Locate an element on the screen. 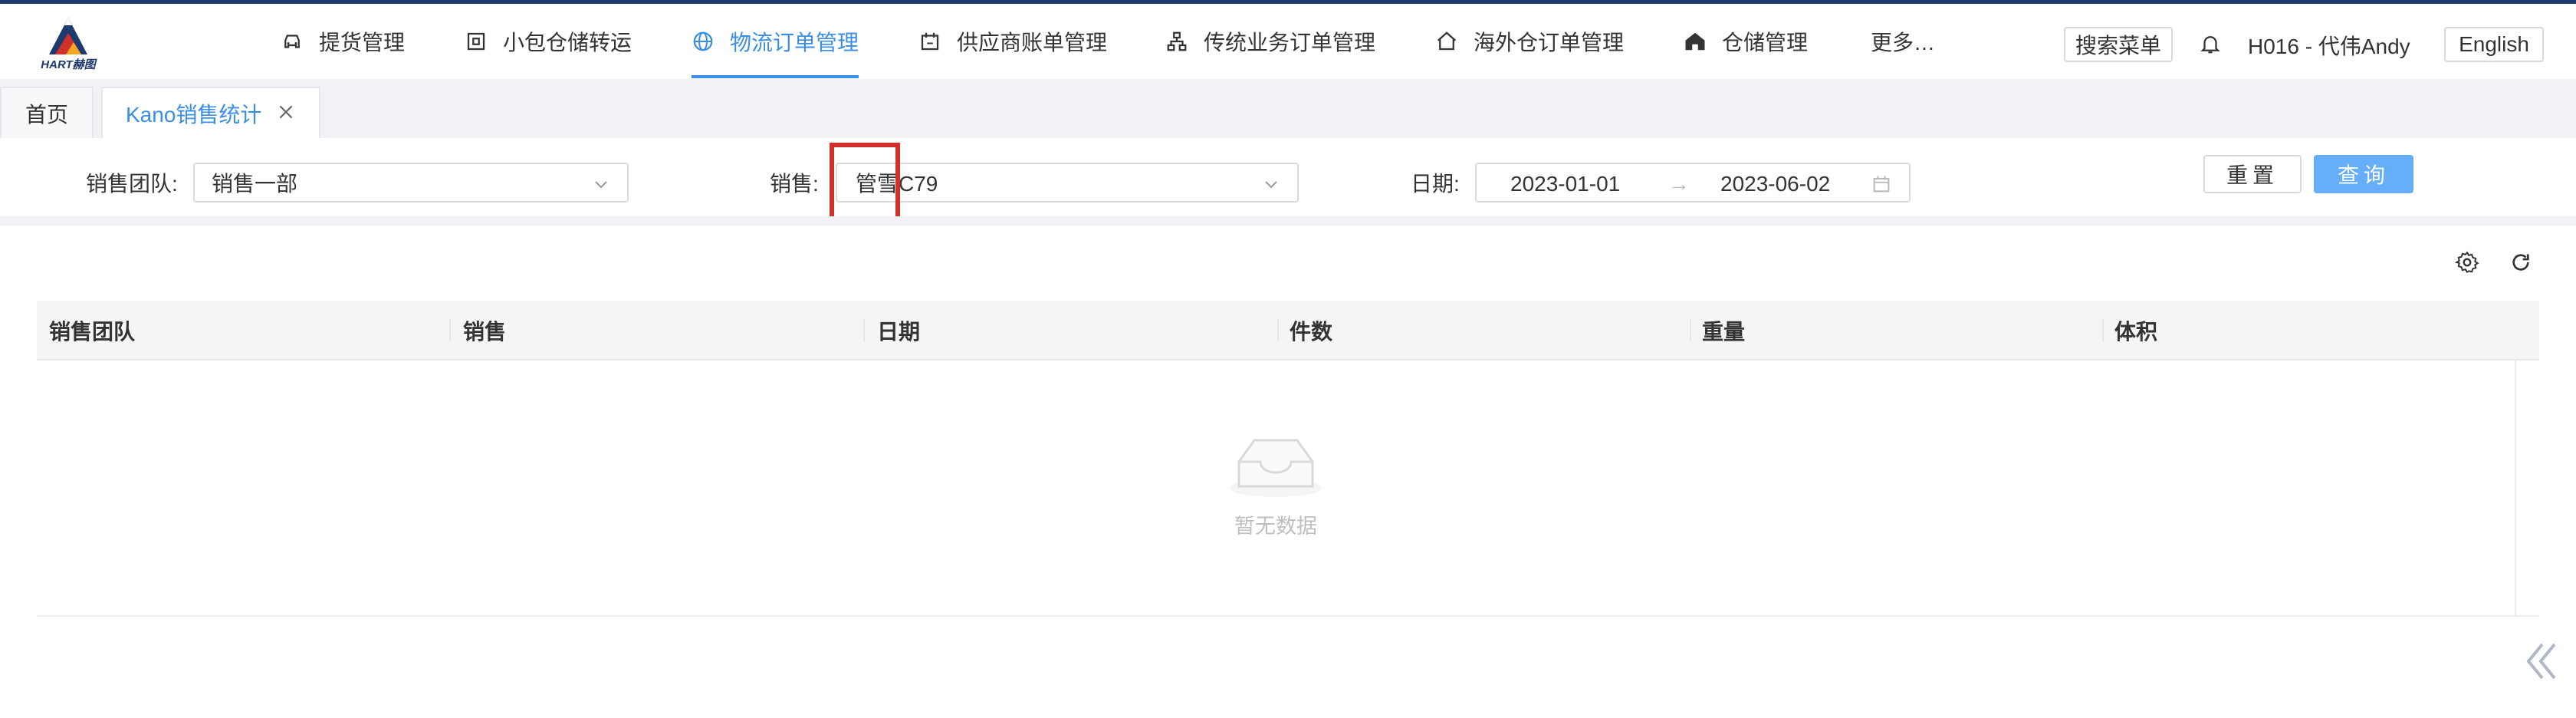 The image size is (2576, 718). section-divider is located at coordinates (1288, 221).